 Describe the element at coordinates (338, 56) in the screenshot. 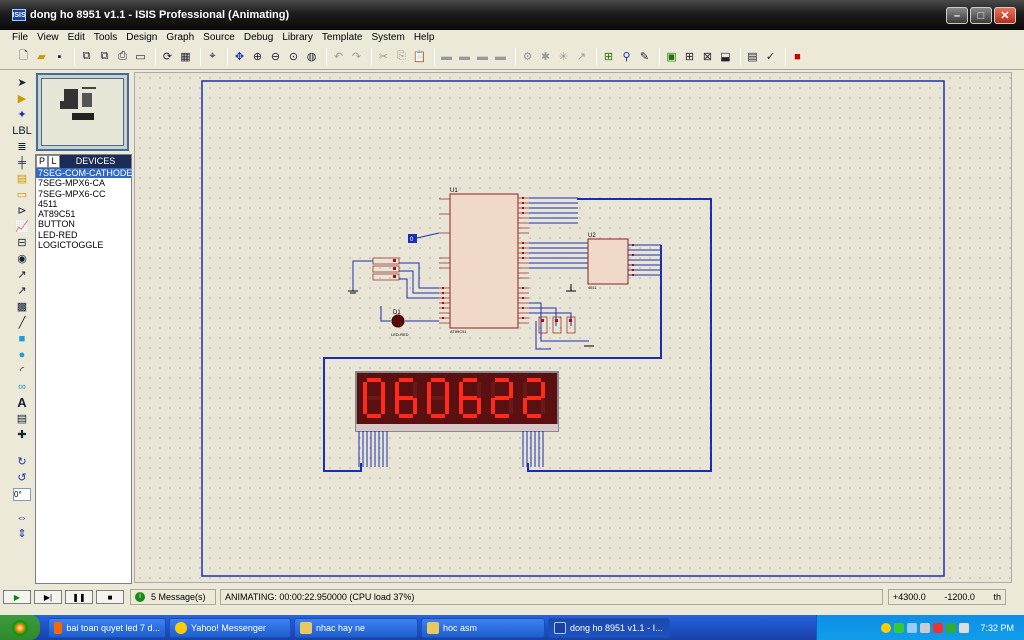

I see `undo-icon: ↶` at that location.